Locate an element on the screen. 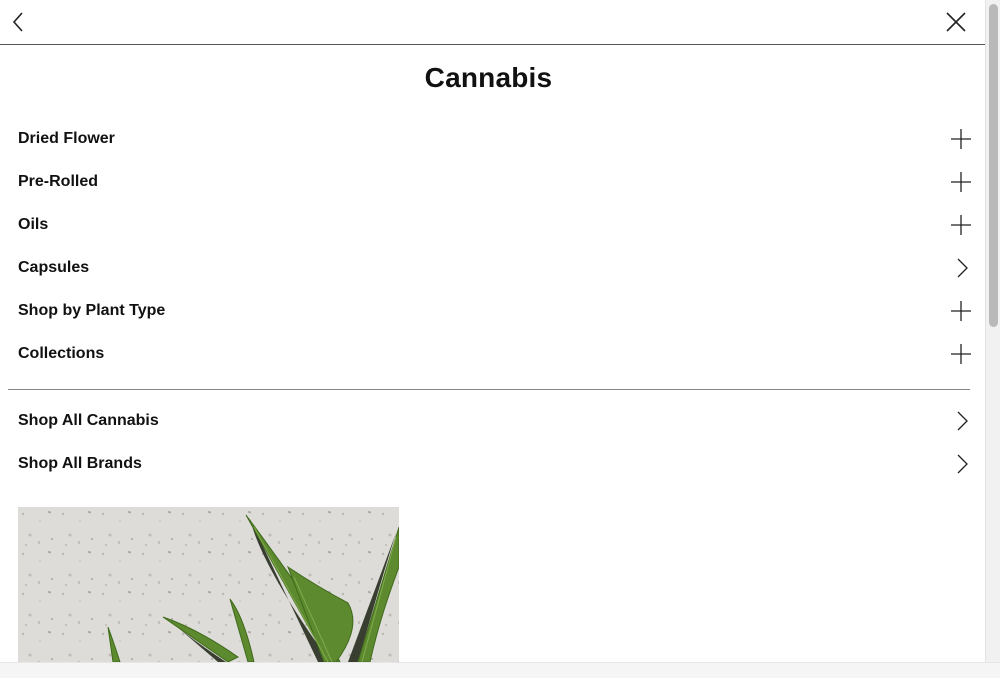 Image resolution: width=1000 pixels, height=678 pixels. menu-item-pre-rolled: Pre-Rolled is located at coordinates (492, 182).